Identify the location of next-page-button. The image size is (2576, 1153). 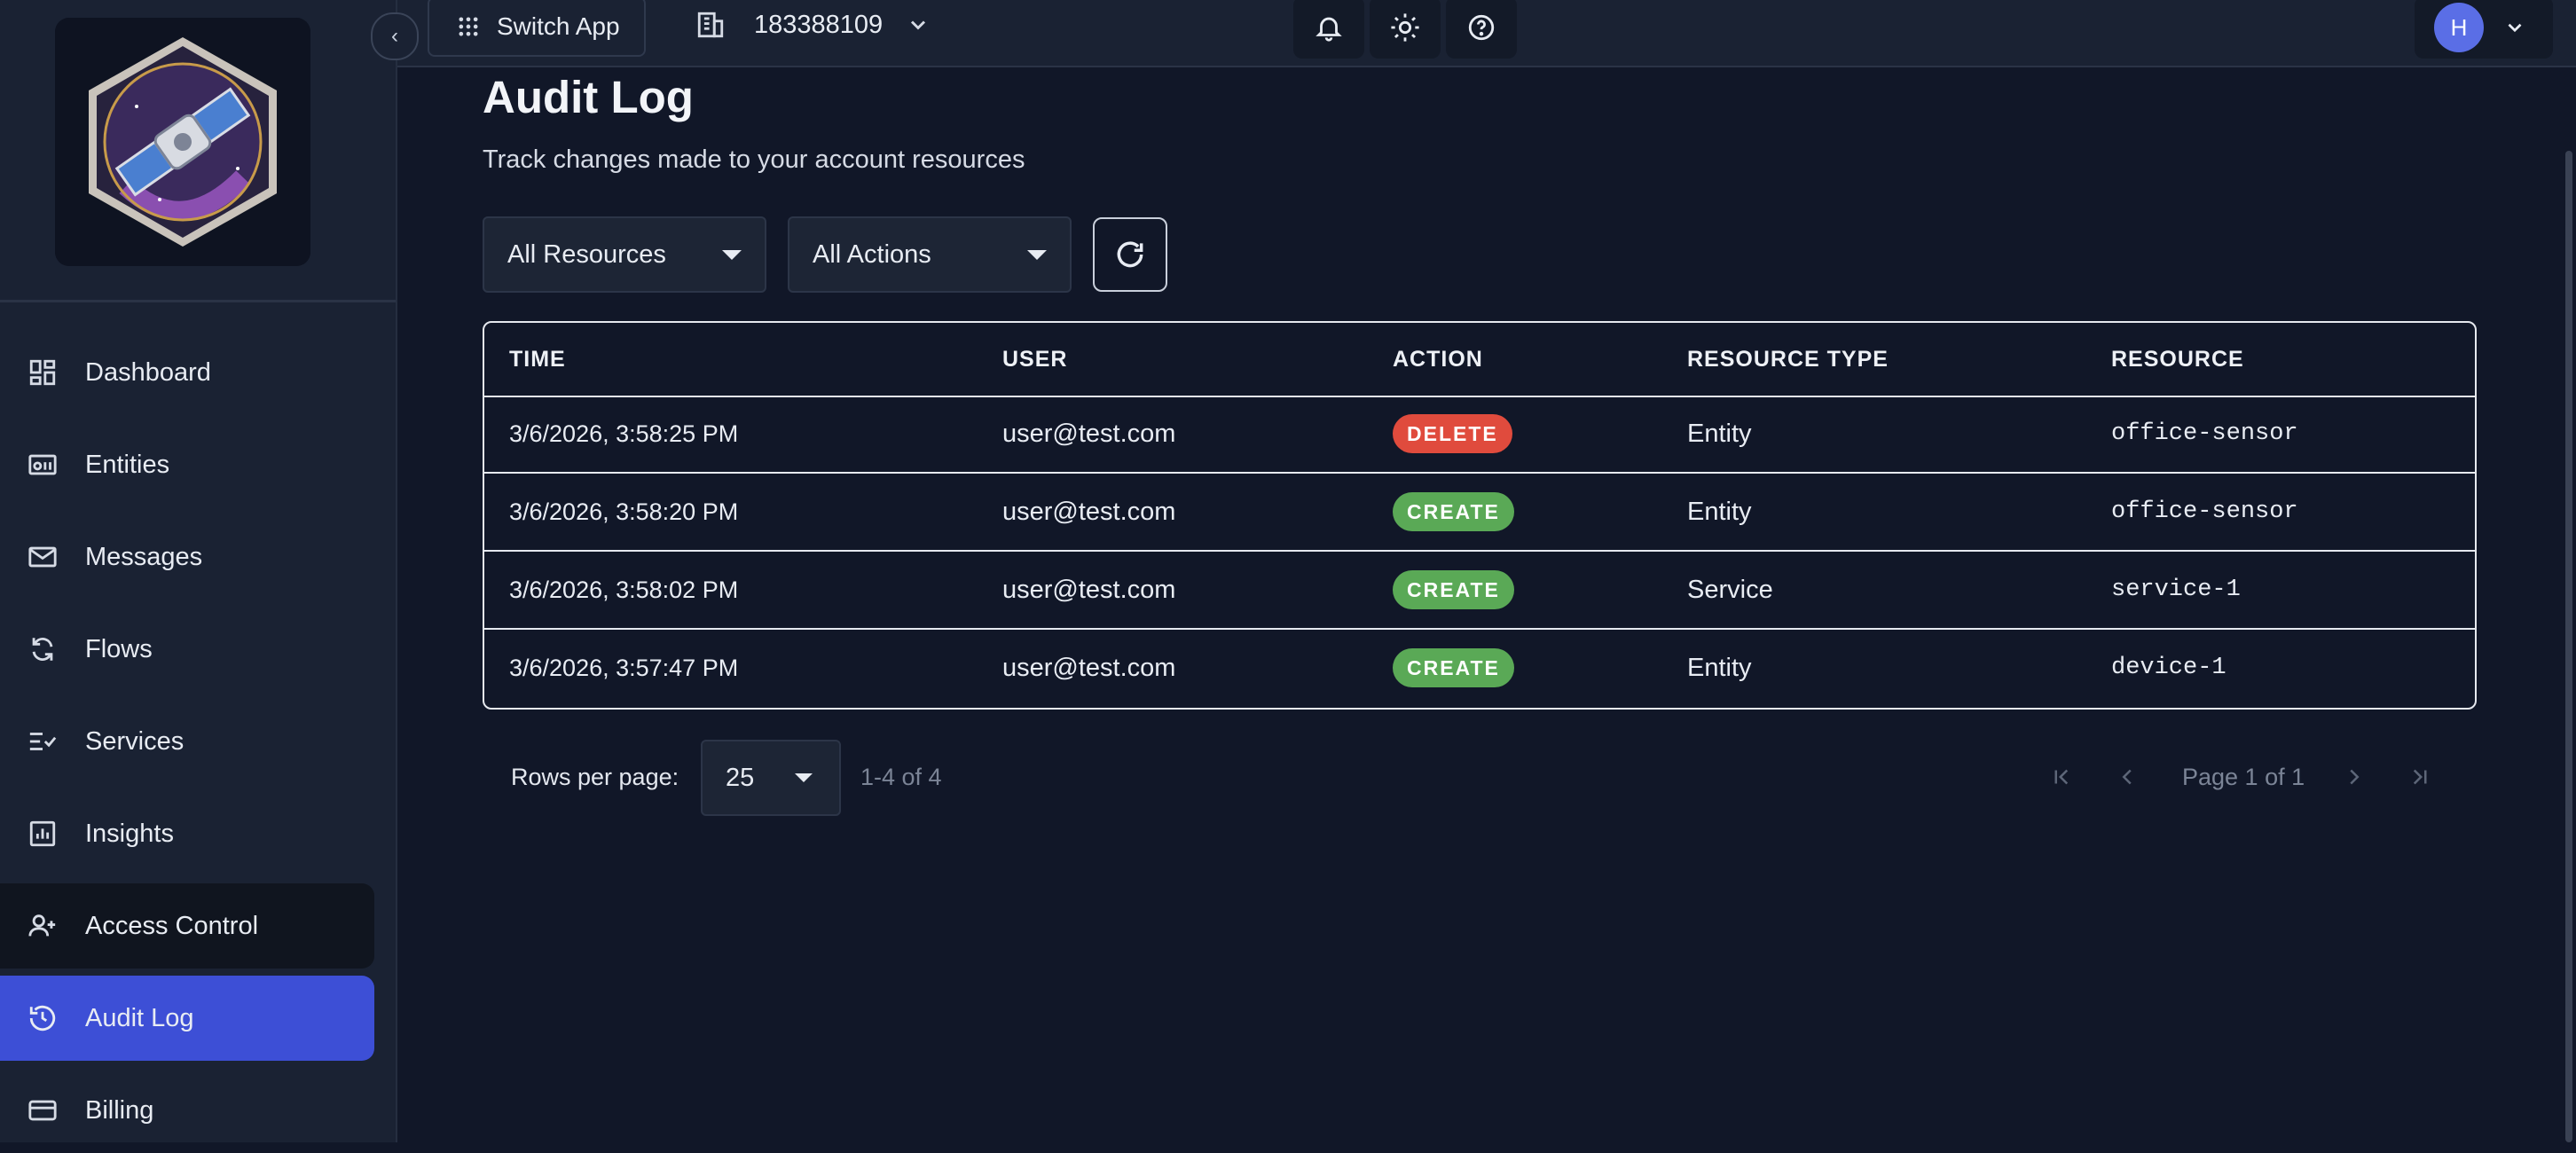
(2354, 777).